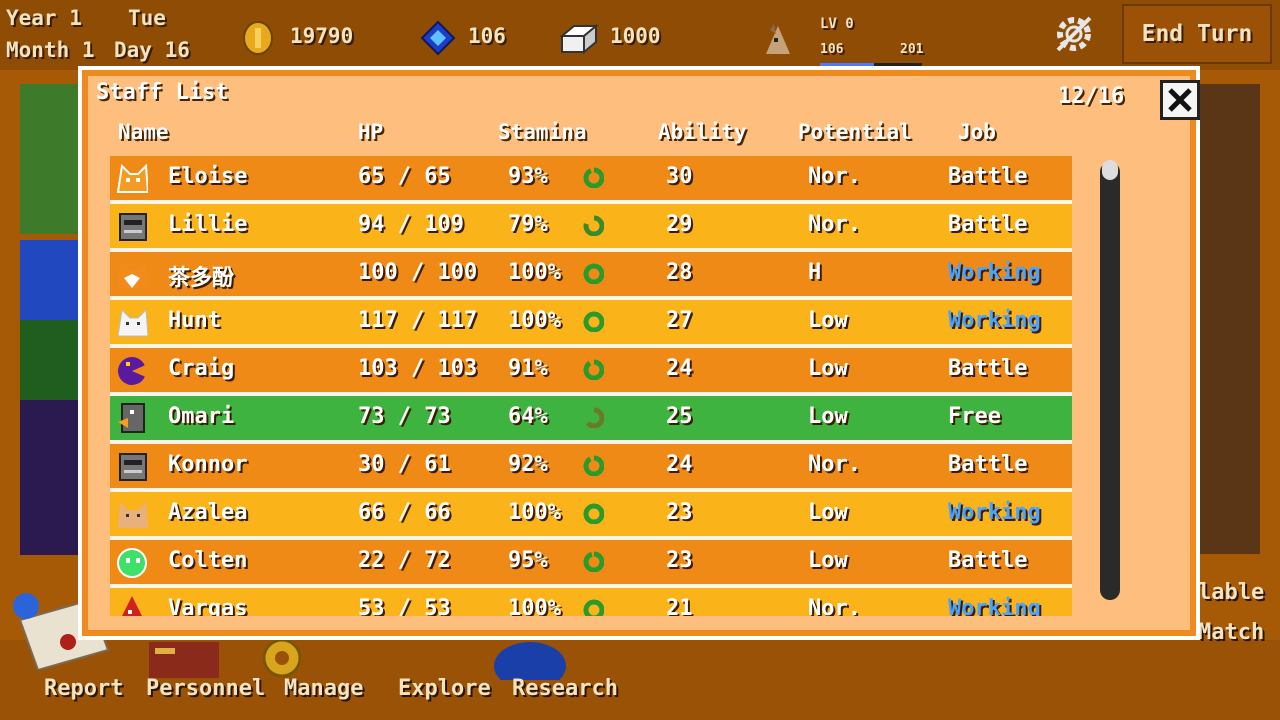 This screenshot has height=720, width=1280. What do you see at coordinates (528, 464) in the screenshot?
I see `staff-stamina: 92%` at bounding box center [528, 464].